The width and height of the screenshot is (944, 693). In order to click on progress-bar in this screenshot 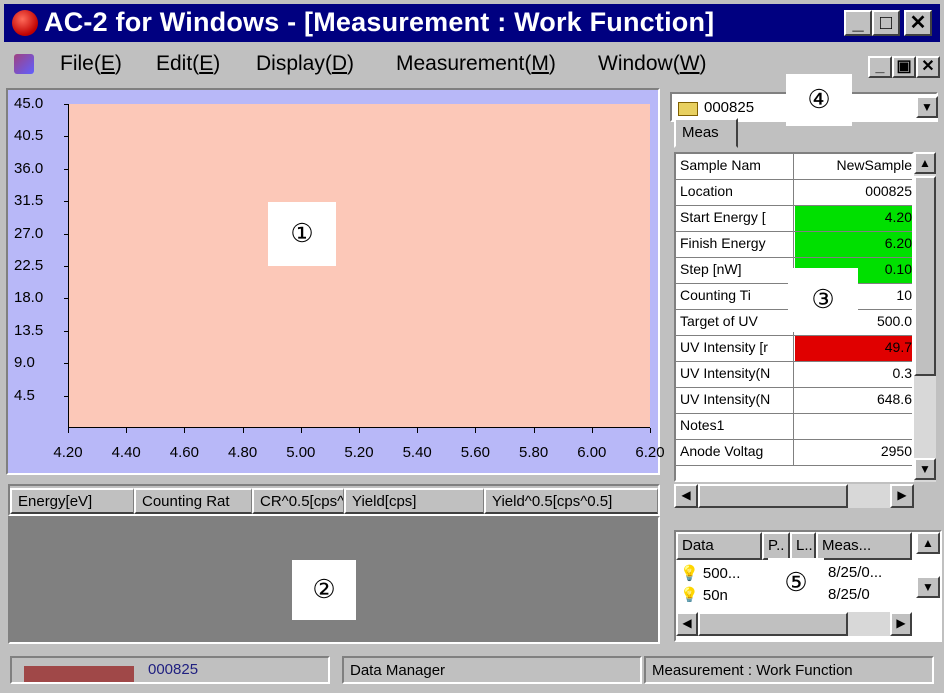, I will do `click(79, 674)`.